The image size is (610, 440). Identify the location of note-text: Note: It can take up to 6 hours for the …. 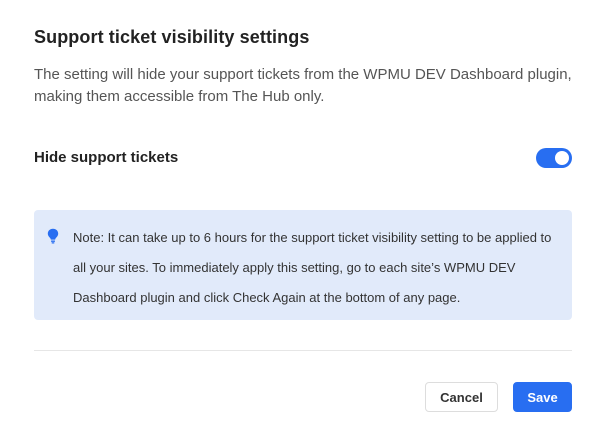
(312, 267).